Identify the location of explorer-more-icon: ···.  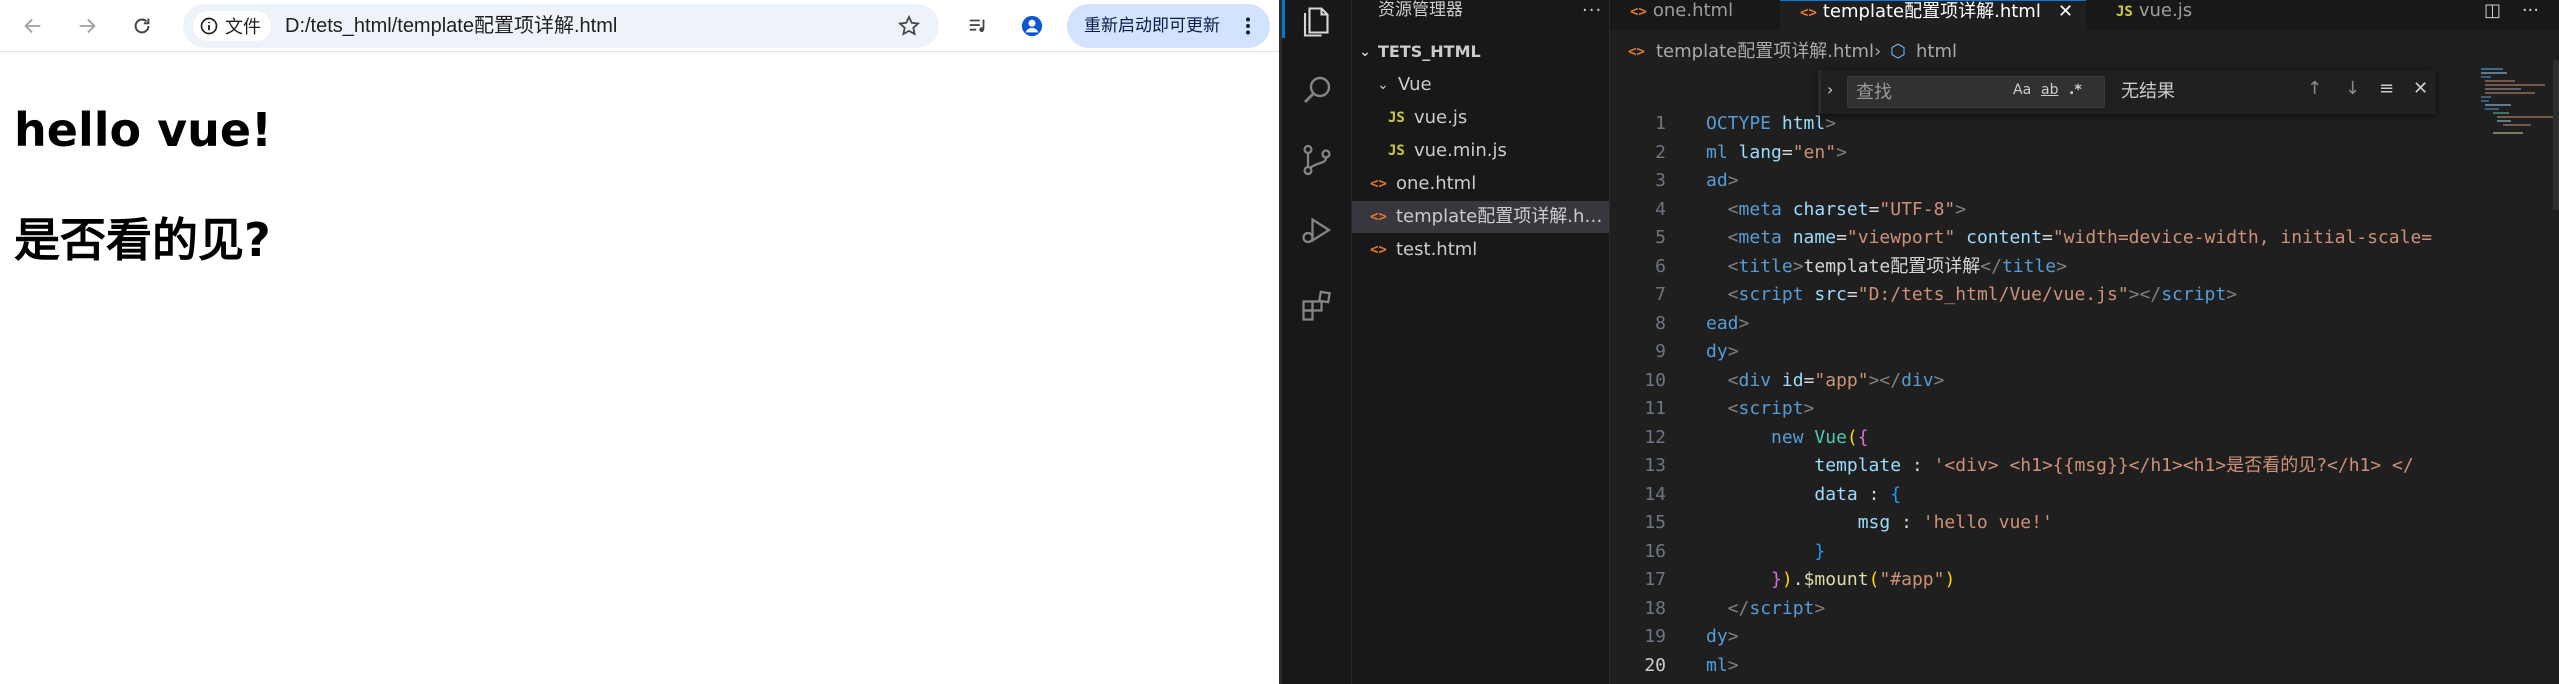
(1592, 10).